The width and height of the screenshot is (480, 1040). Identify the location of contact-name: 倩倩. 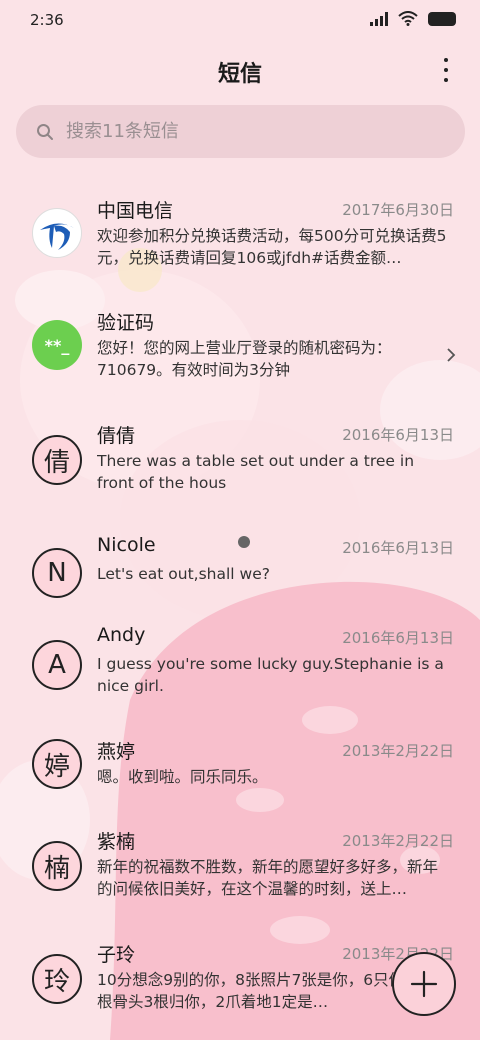
(116, 436).